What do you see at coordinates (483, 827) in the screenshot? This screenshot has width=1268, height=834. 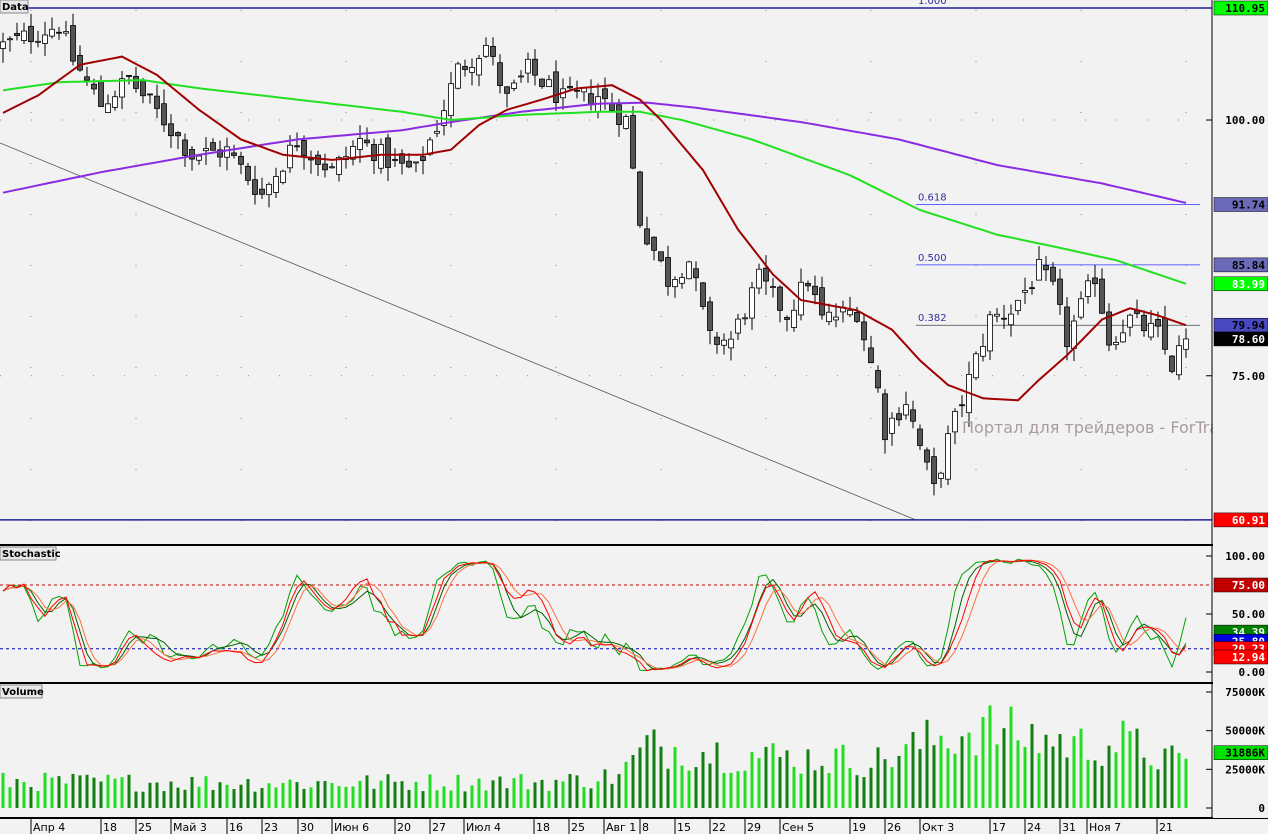 I see `date-label: Июл 4` at bounding box center [483, 827].